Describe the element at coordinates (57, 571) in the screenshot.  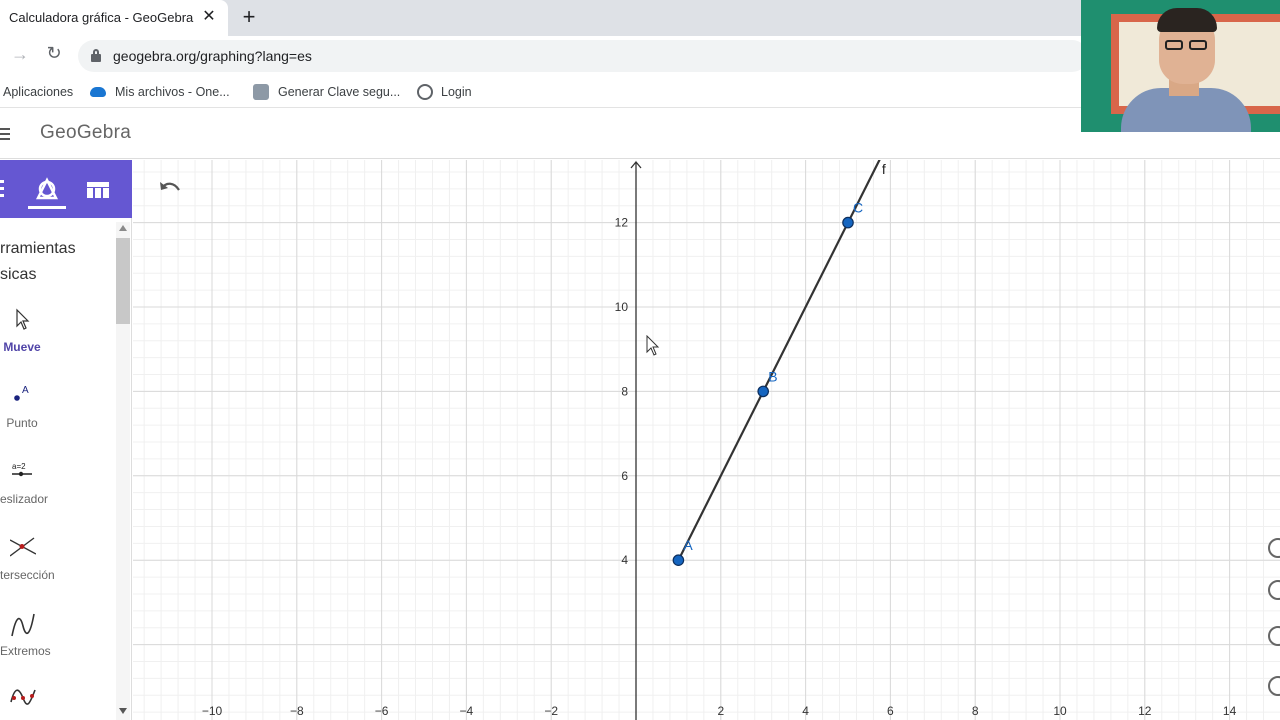
I see `tool-intersect: tersección` at that location.